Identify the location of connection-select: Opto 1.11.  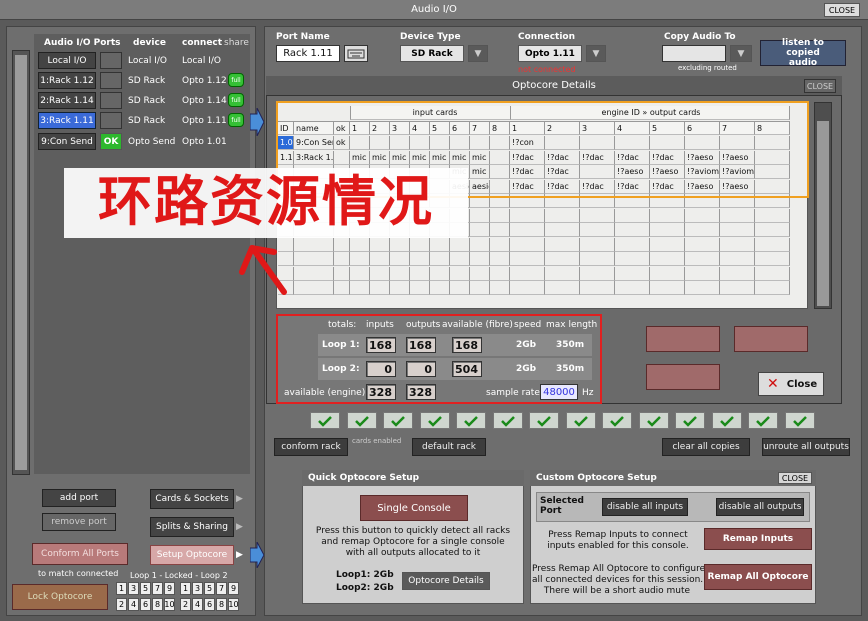
(550, 53).